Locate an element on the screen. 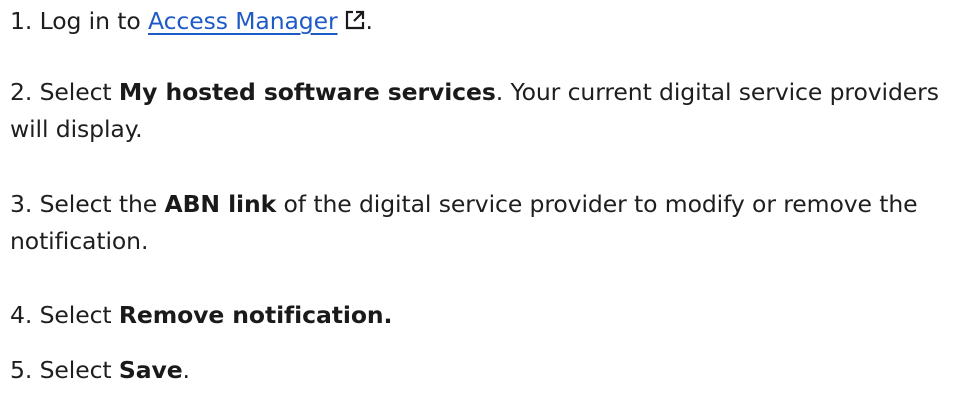  step-number: 5. is located at coordinates (21, 370).